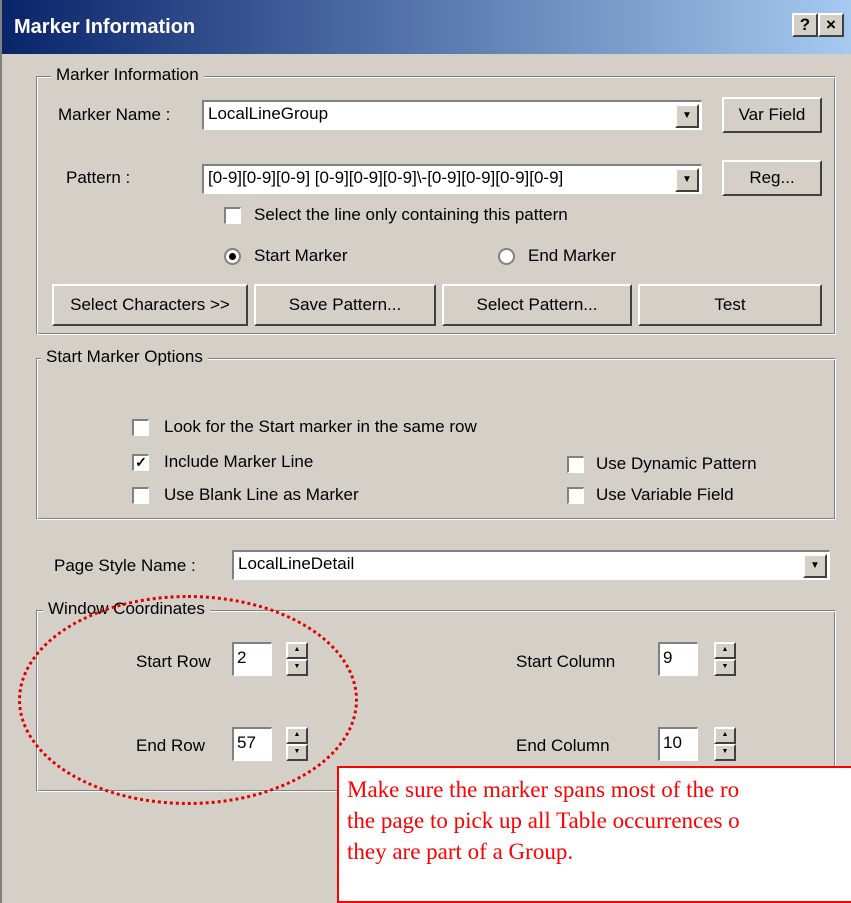 The image size is (851, 903). I want to click on variable-field-checkbox, so click(575, 495).